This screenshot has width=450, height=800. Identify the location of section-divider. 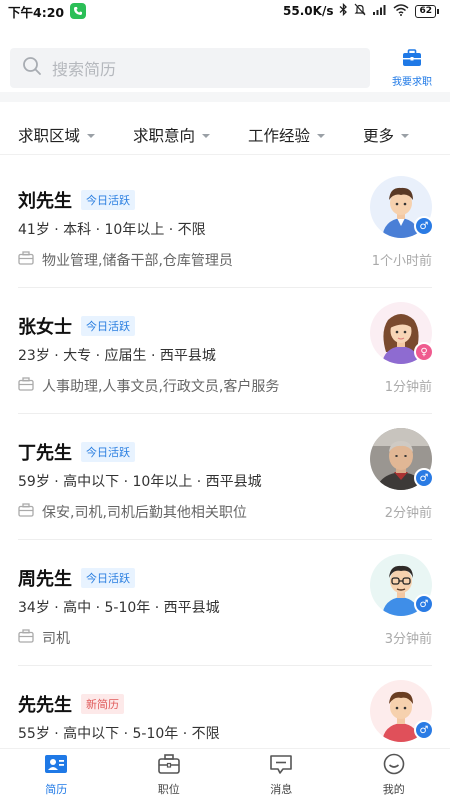
(225, 97).